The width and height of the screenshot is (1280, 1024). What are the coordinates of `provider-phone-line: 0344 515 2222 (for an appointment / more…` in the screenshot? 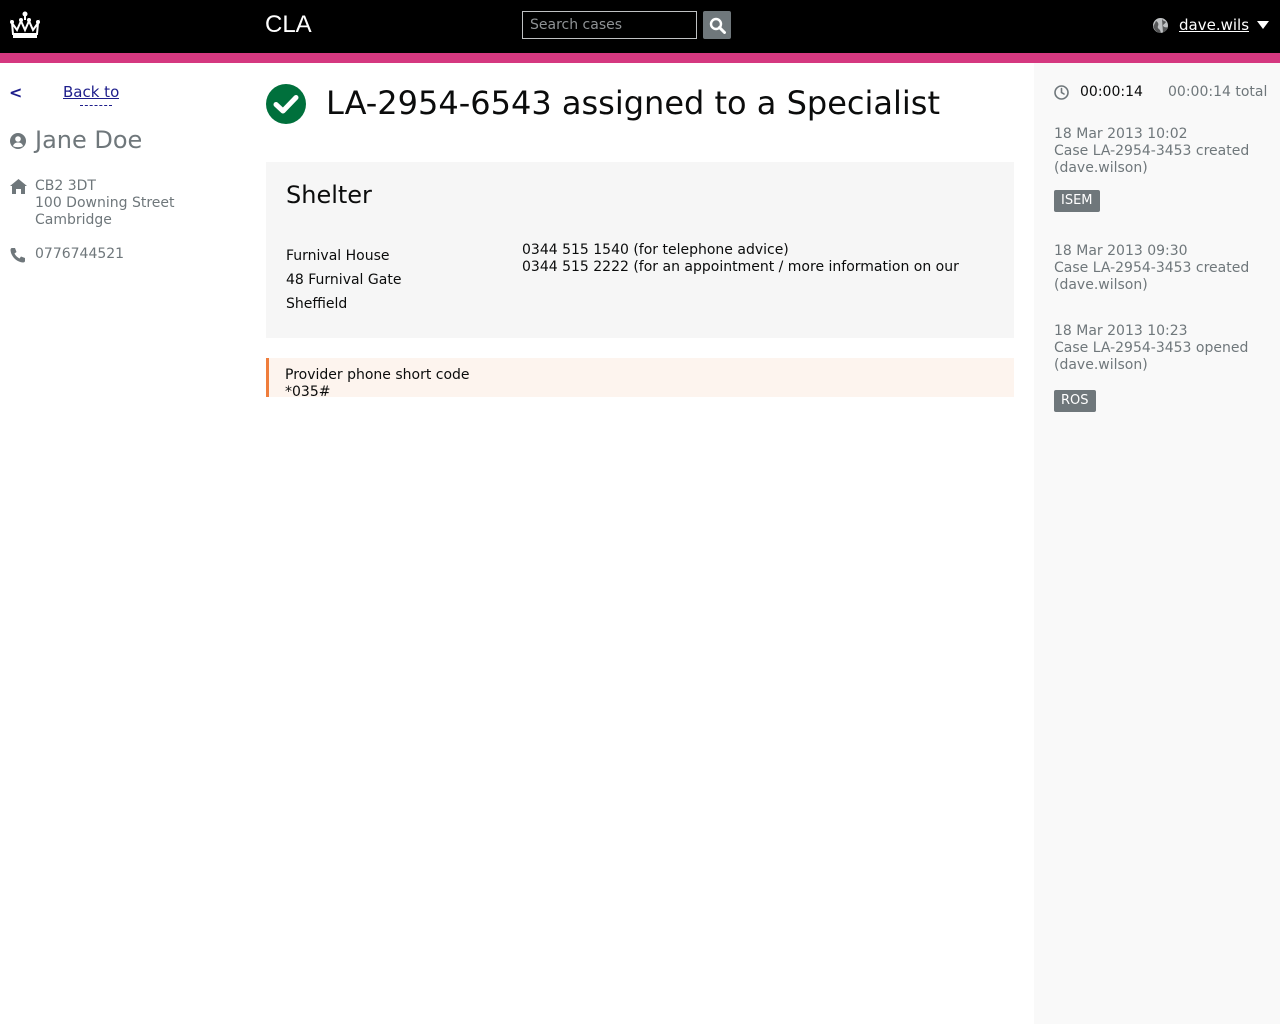 It's located at (740, 267).